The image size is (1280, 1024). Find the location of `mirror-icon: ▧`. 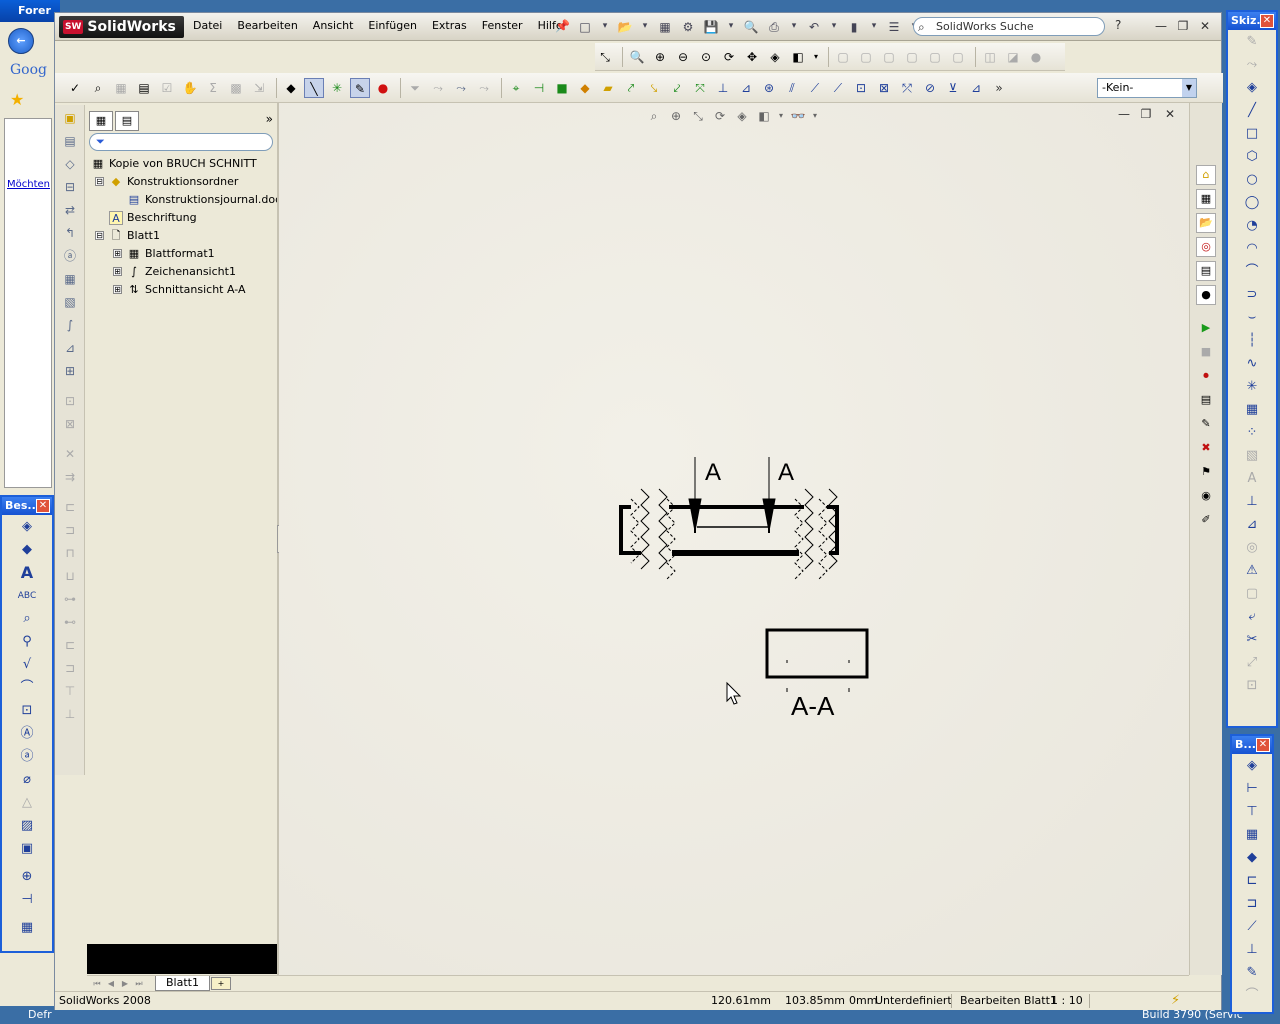

mirror-icon: ▧ is located at coordinates (1252, 456).